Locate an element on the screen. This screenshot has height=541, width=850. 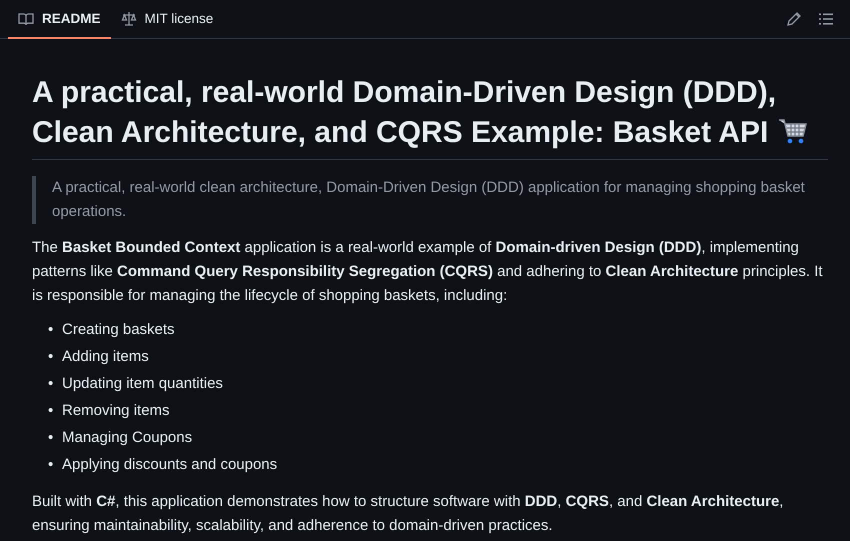
list-item: Creating baskets is located at coordinates (118, 330).